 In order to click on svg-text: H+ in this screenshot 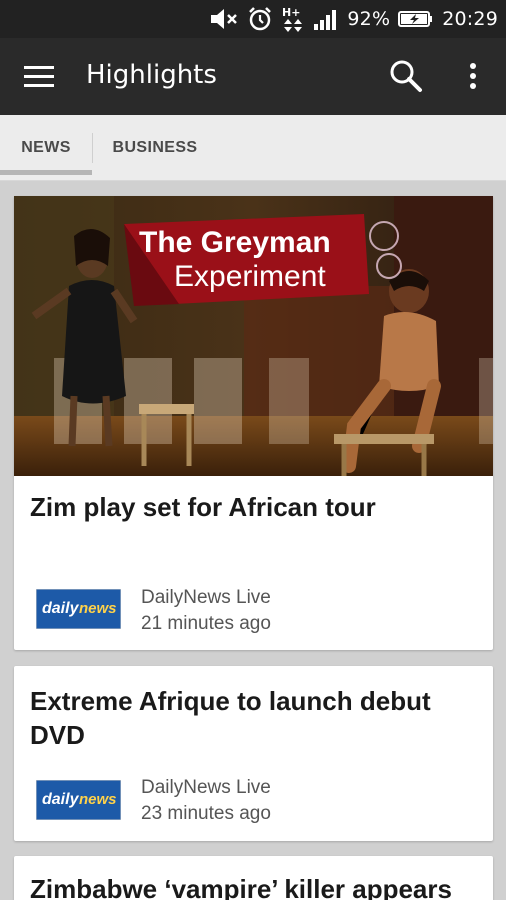, I will do `click(291, 12)`.